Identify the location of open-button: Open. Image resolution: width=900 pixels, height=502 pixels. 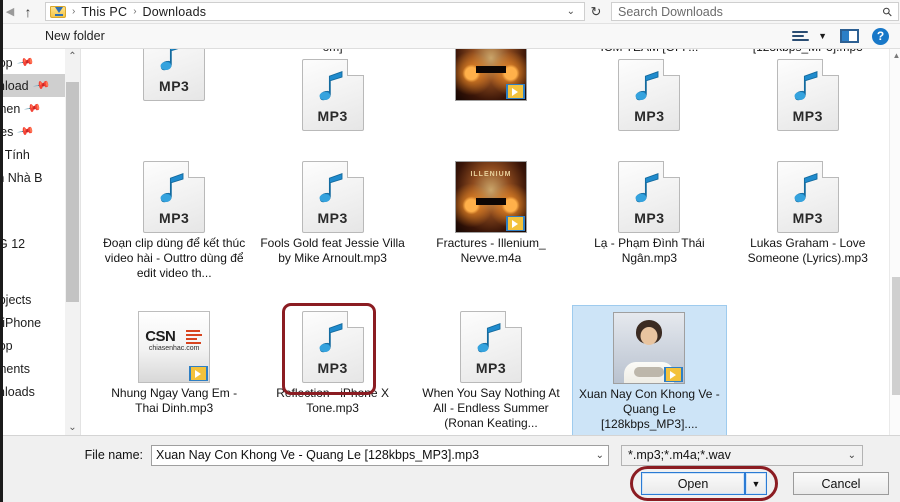
(693, 483).